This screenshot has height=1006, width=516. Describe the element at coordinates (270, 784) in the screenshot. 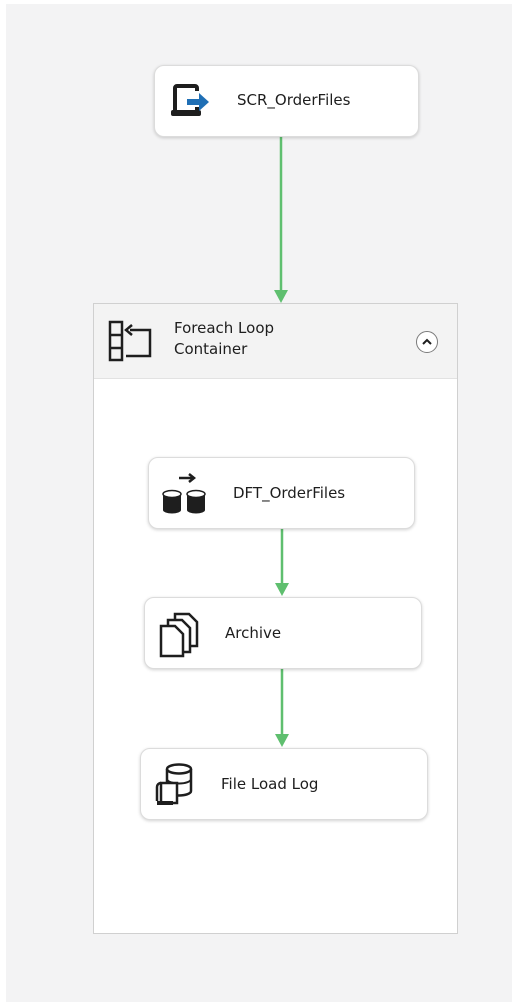

I see `task-label: File Load Log` at that location.